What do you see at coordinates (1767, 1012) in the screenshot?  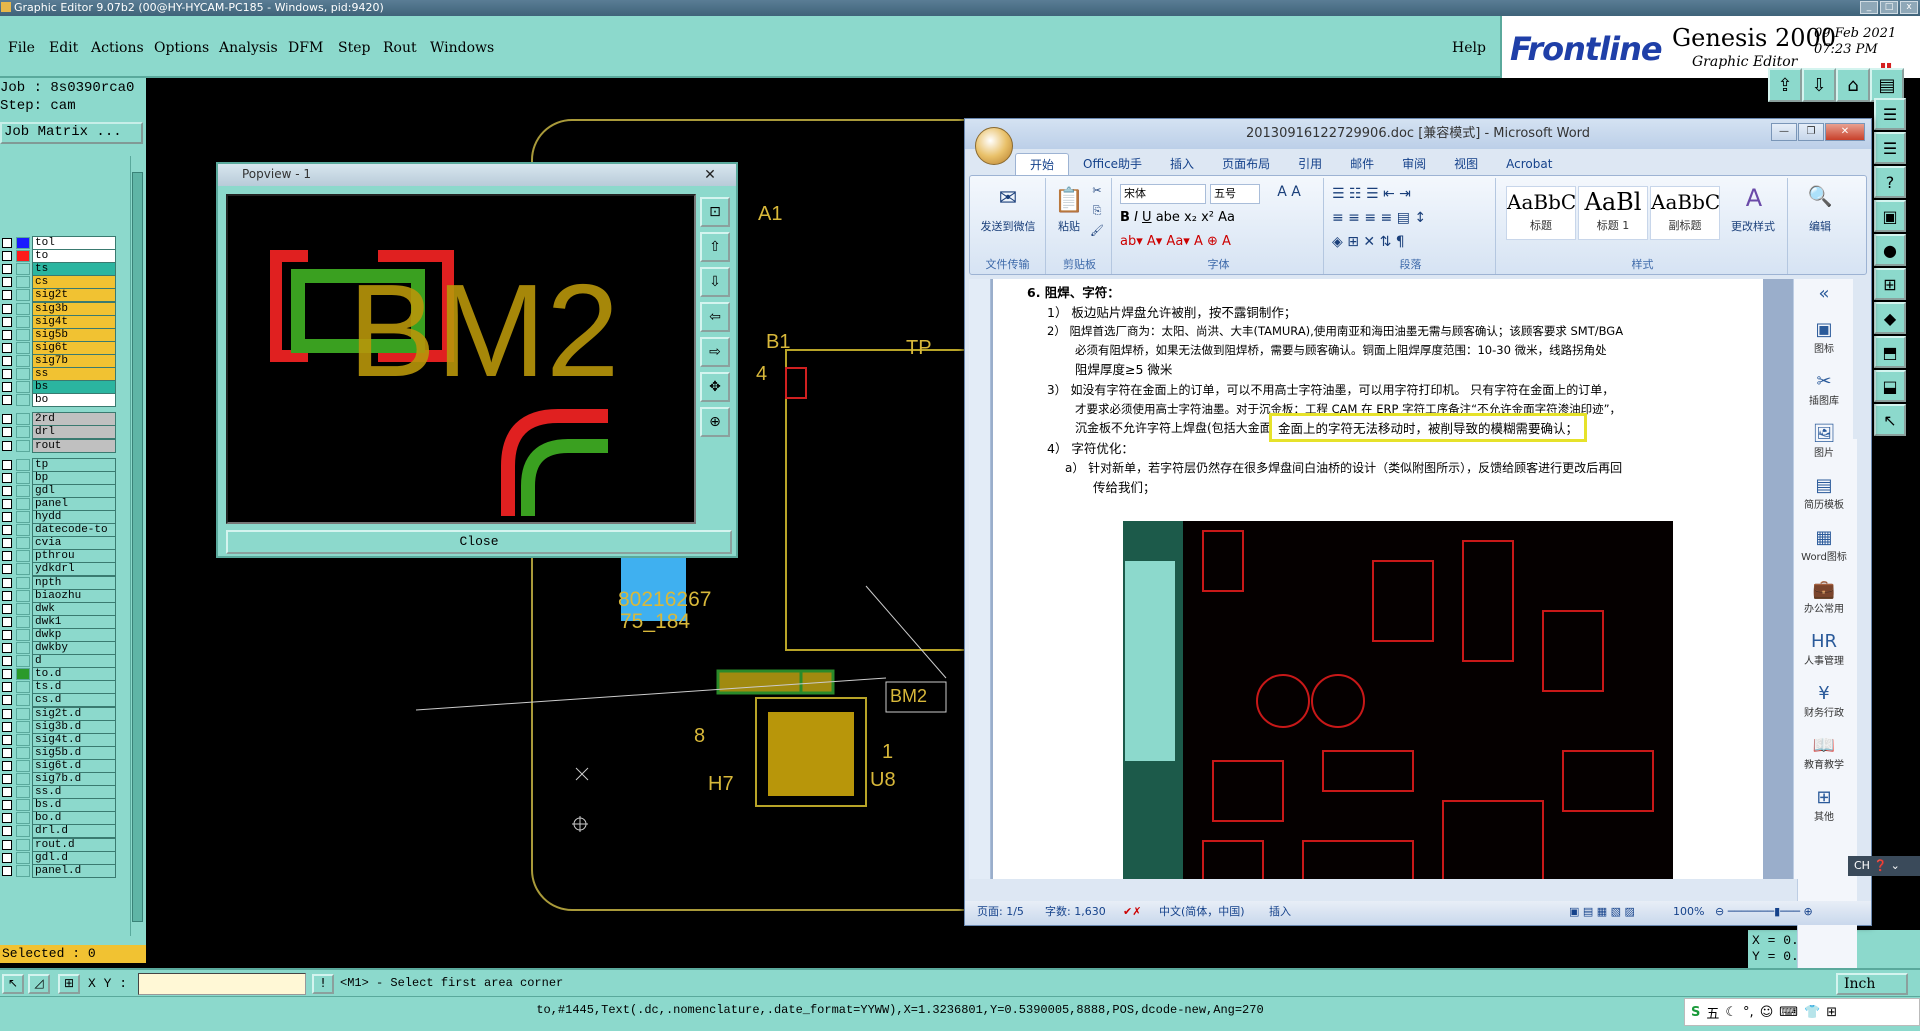 I see `emoji-icon: ☺` at bounding box center [1767, 1012].